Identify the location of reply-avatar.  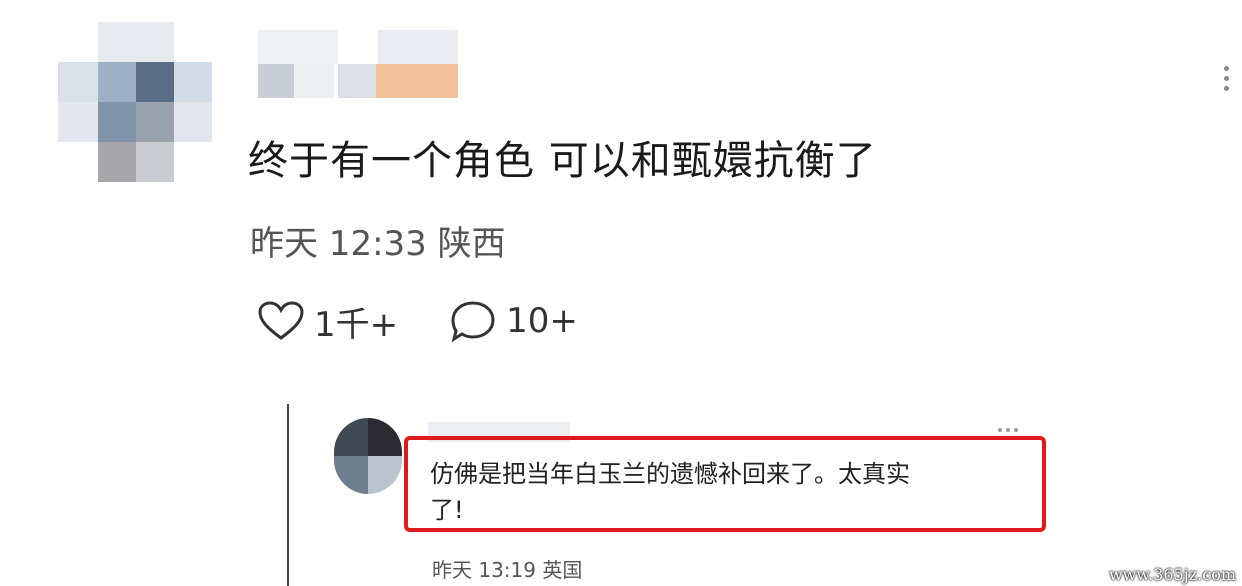
(368, 456).